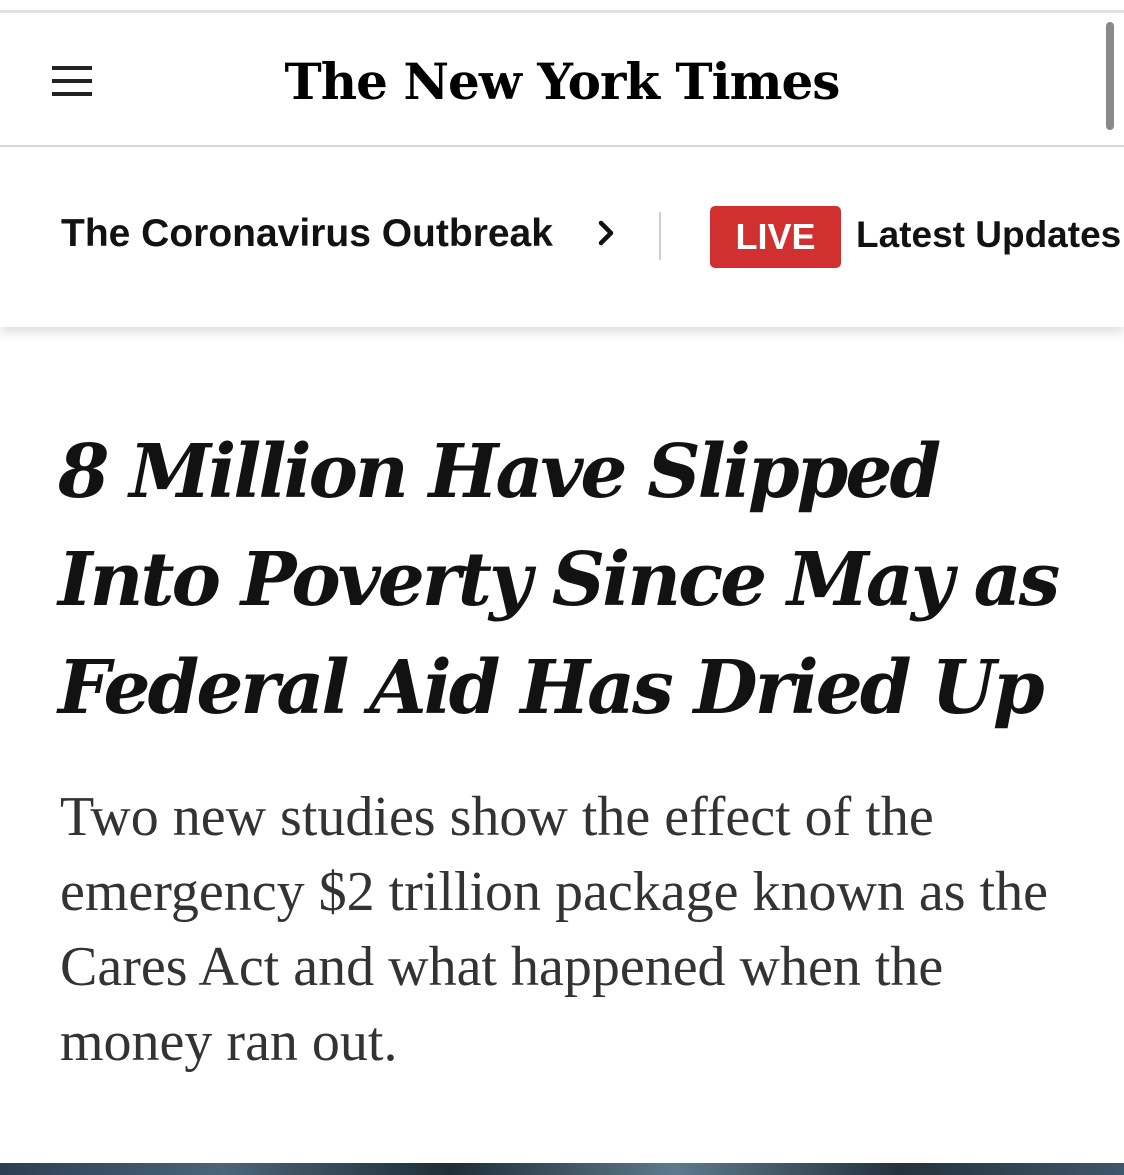  Describe the element at coordinates (775, 237) in the screenshot. I see `live-badge: LIVE` at that location.